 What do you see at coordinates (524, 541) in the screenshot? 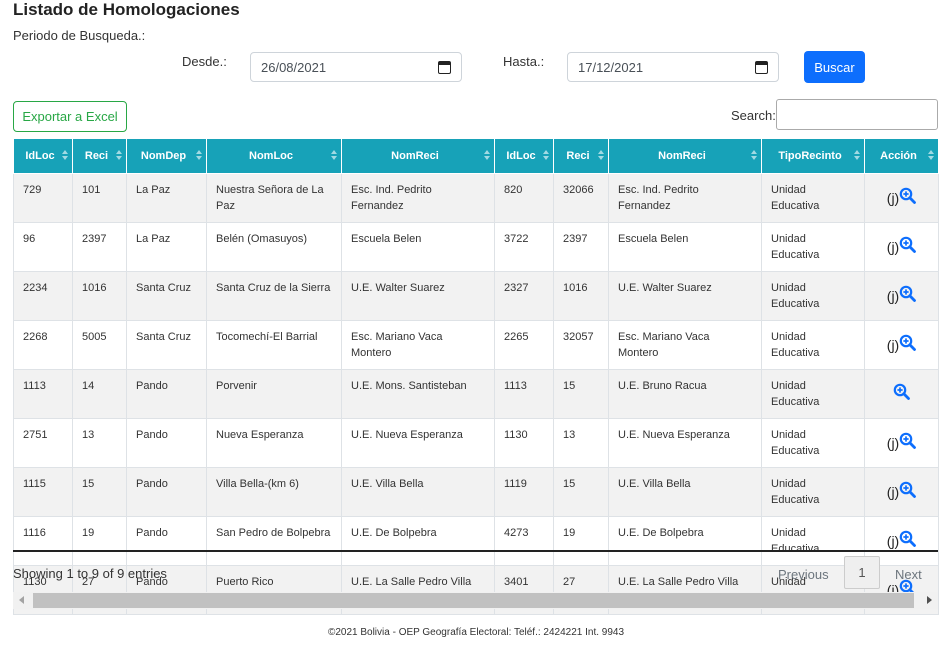
I see `table-cell: 4273` at bounding box center [524, 541].